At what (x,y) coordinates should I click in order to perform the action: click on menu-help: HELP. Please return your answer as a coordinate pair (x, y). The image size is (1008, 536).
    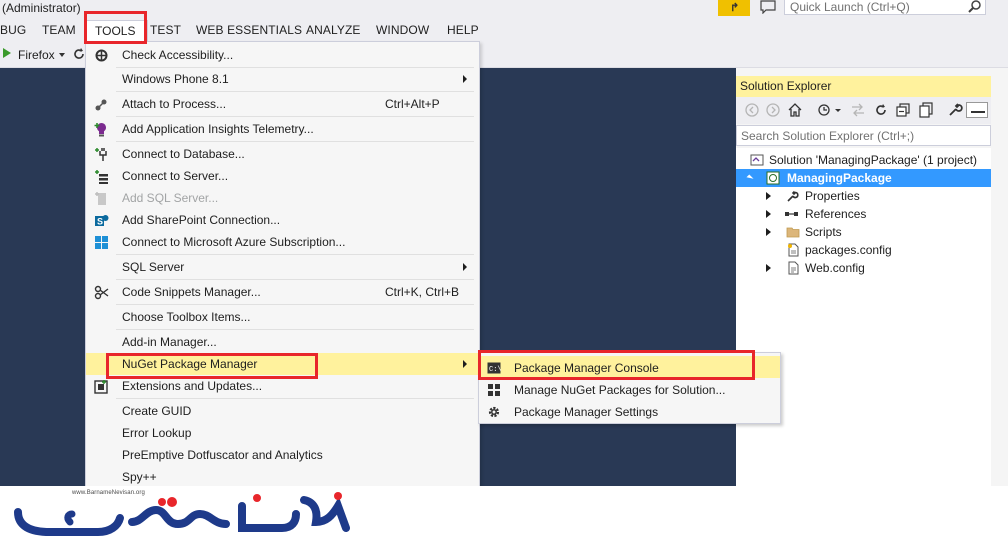
    Looking at the image, I should click on (463, 30).